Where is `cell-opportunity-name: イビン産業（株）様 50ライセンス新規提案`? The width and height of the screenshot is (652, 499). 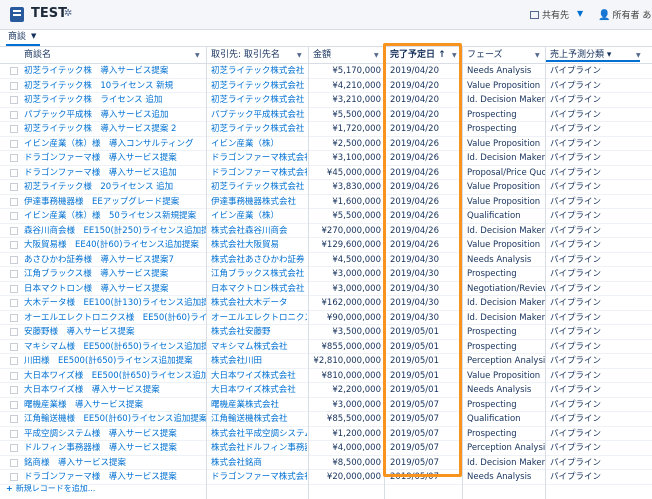 cell-opportunity-name: イビン産業（株）様 50ライセンス新規提案 is located at coordinates (113, 216).